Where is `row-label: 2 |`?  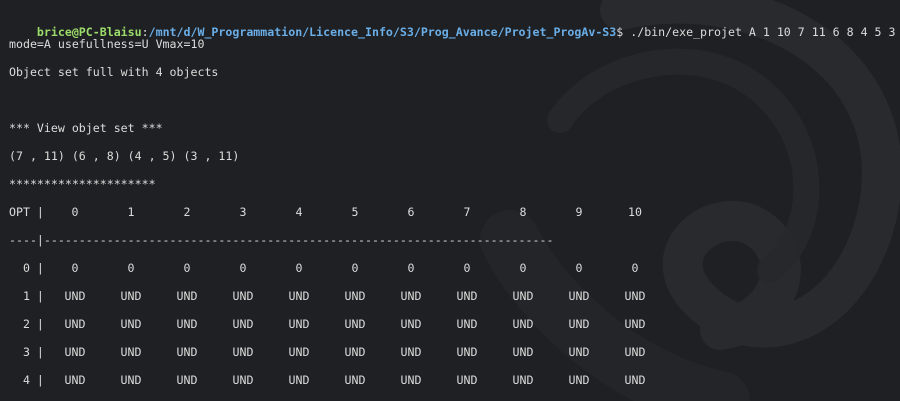
row-label: 2 | is located at coordinates (26, 324).